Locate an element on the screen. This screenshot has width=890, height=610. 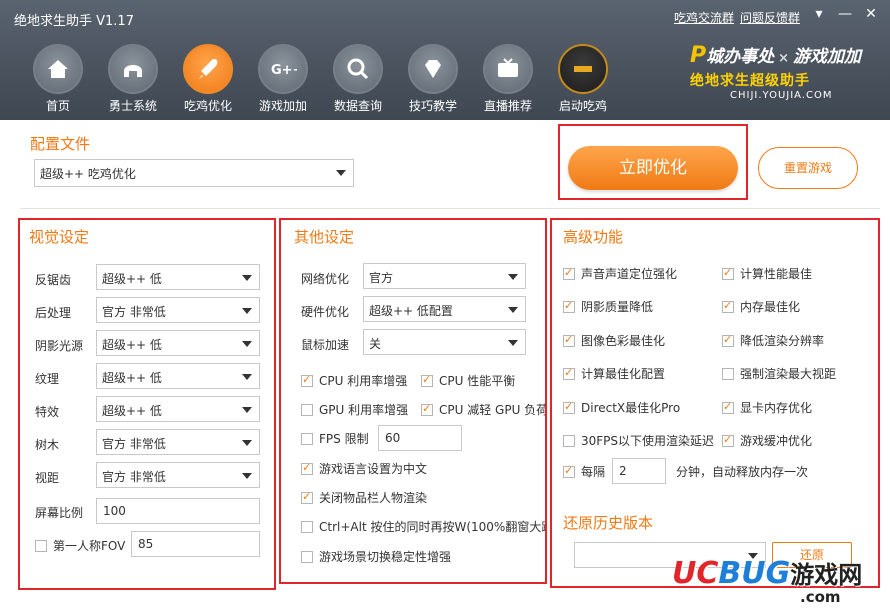
screen-ratio-input: 100 is located at coordinates (178, 511).